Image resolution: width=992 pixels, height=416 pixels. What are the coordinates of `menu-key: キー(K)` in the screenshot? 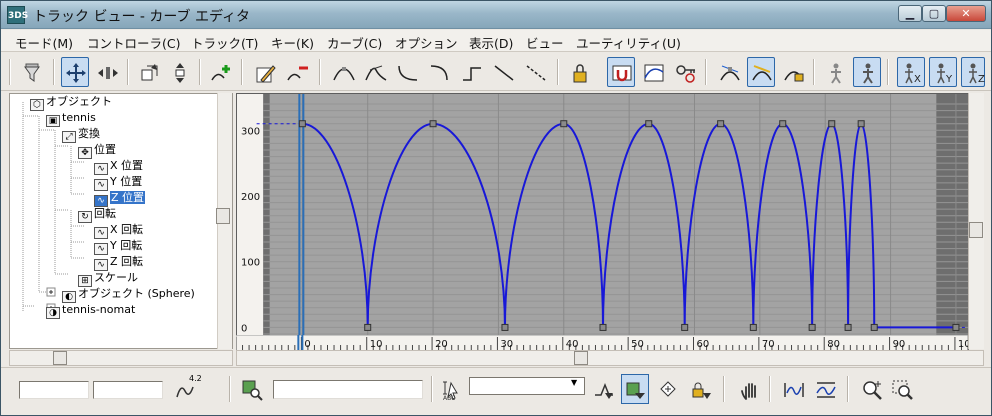 It's located at (292, 42).